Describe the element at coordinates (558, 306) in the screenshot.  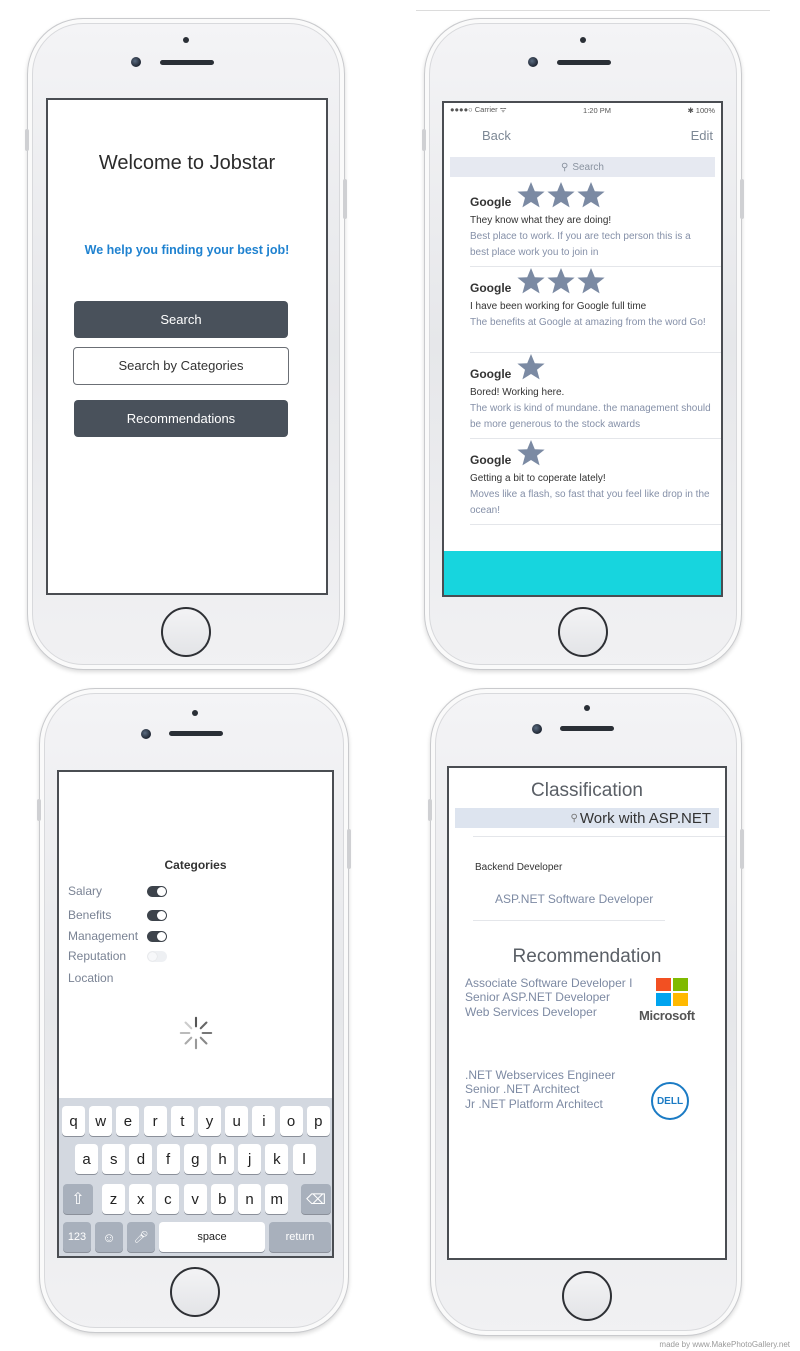
I see `review-headline: I have been working for Google full time` at that location.